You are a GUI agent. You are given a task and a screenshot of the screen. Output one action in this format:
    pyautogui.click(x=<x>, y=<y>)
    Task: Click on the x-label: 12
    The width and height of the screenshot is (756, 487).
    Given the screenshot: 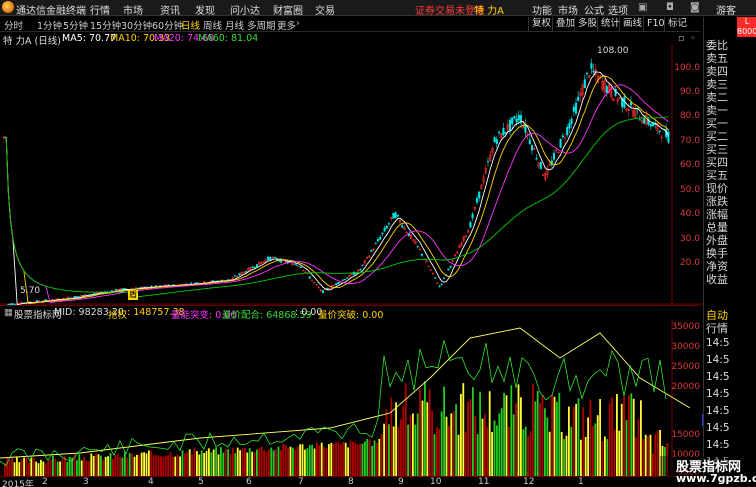 What is the action you would take?
    pyautogui.click(x=529, y=482)
    